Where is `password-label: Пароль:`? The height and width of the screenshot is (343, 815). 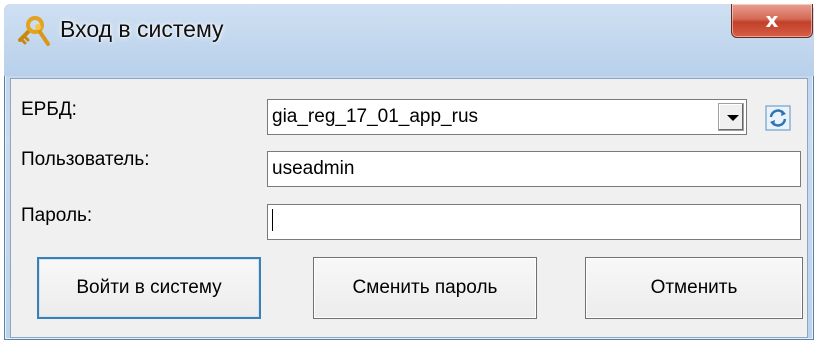 password-label: Пароль: is located at coordinates (57, 215).